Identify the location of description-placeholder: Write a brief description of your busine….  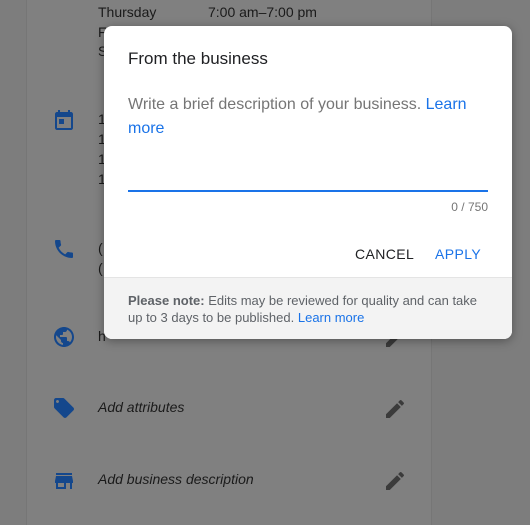
(277, 104).